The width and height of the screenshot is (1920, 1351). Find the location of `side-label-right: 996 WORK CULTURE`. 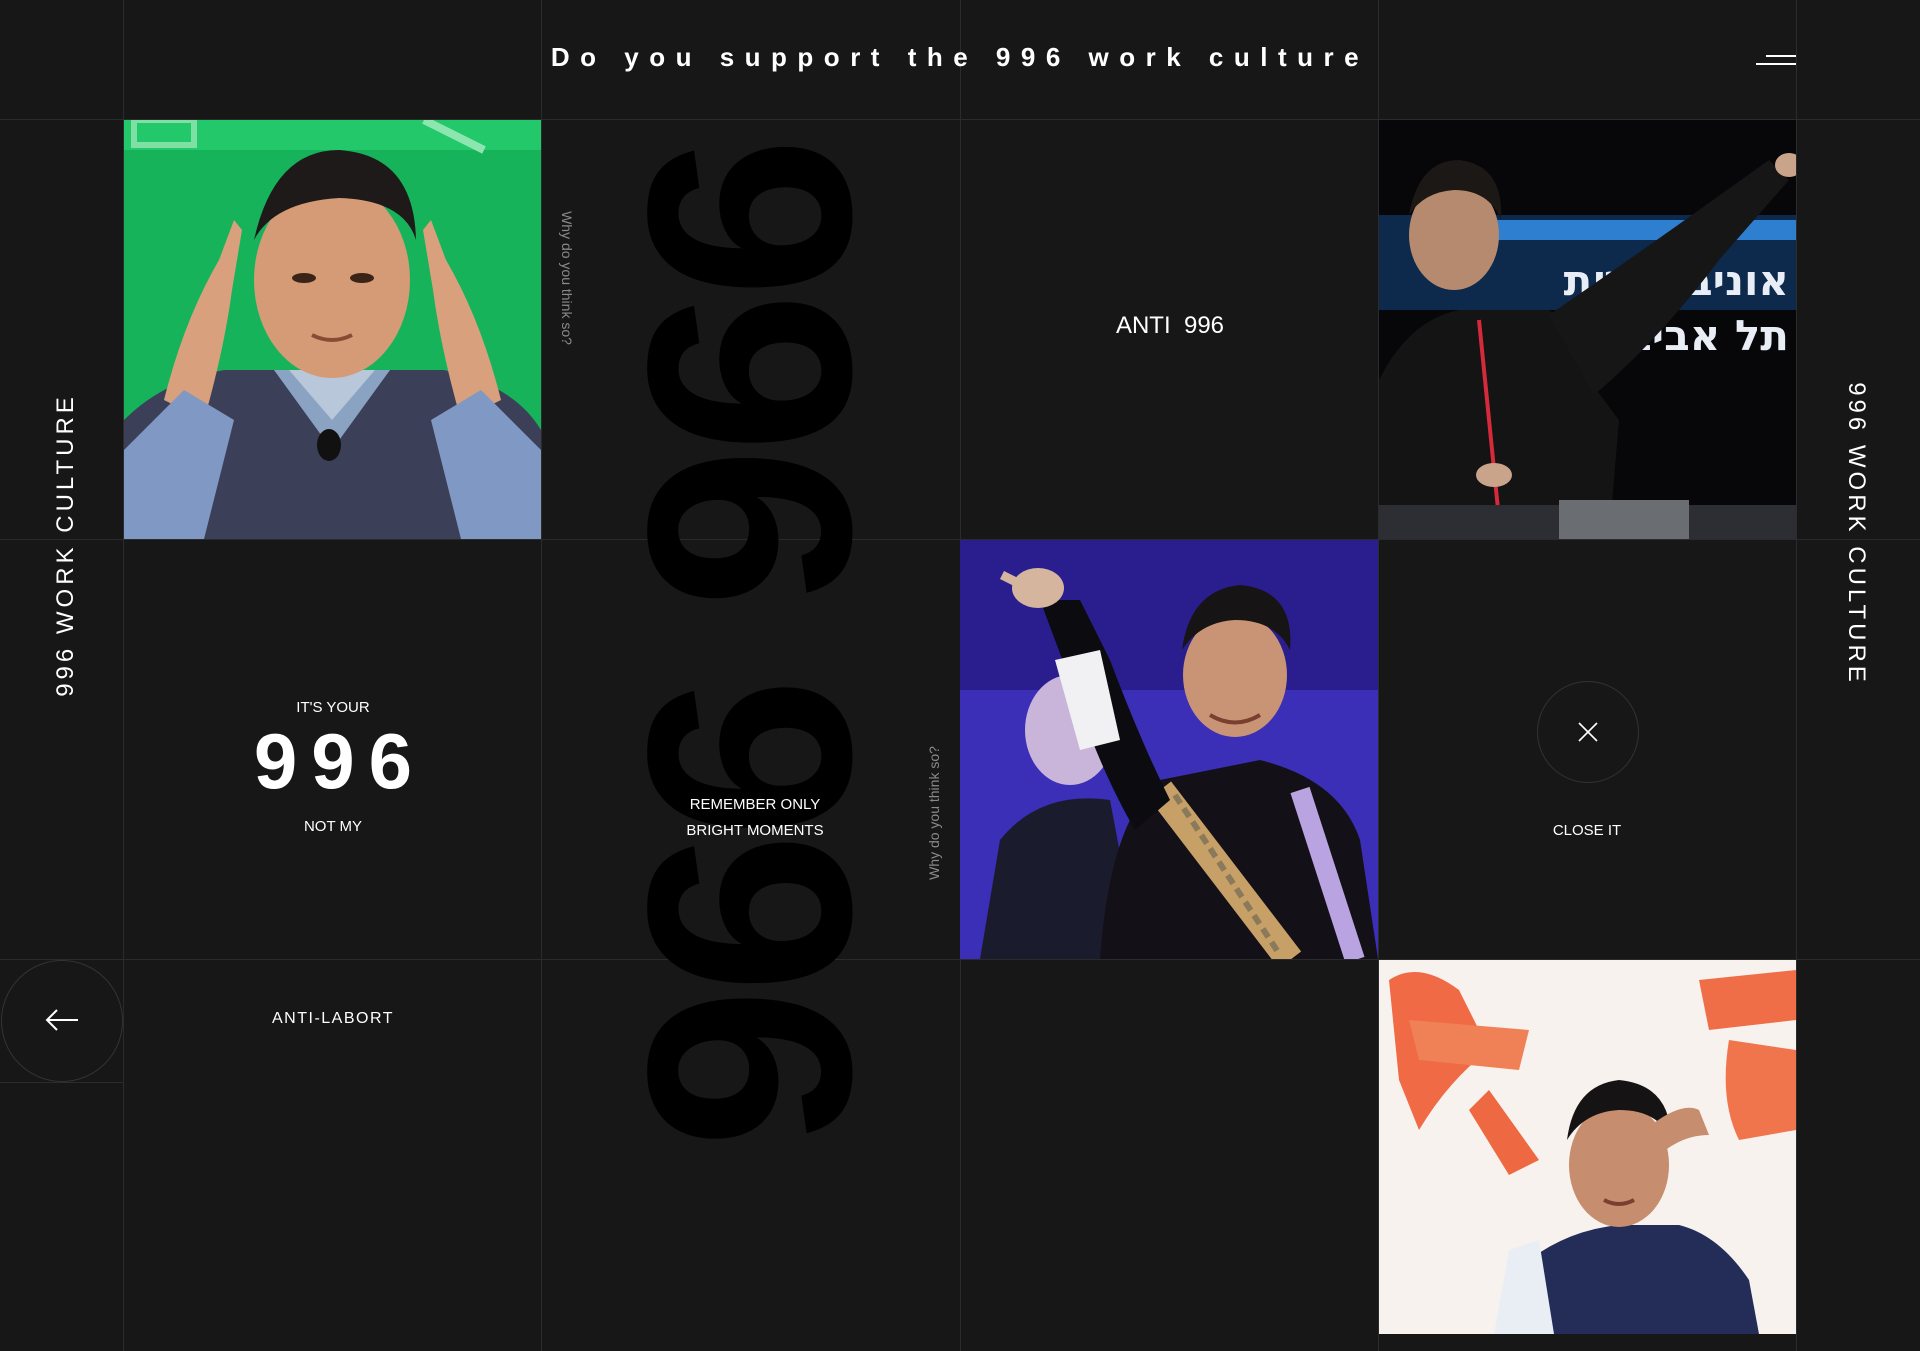

side-label-right: 996 WORK CULTURE is located at coordinates (1856, 534).